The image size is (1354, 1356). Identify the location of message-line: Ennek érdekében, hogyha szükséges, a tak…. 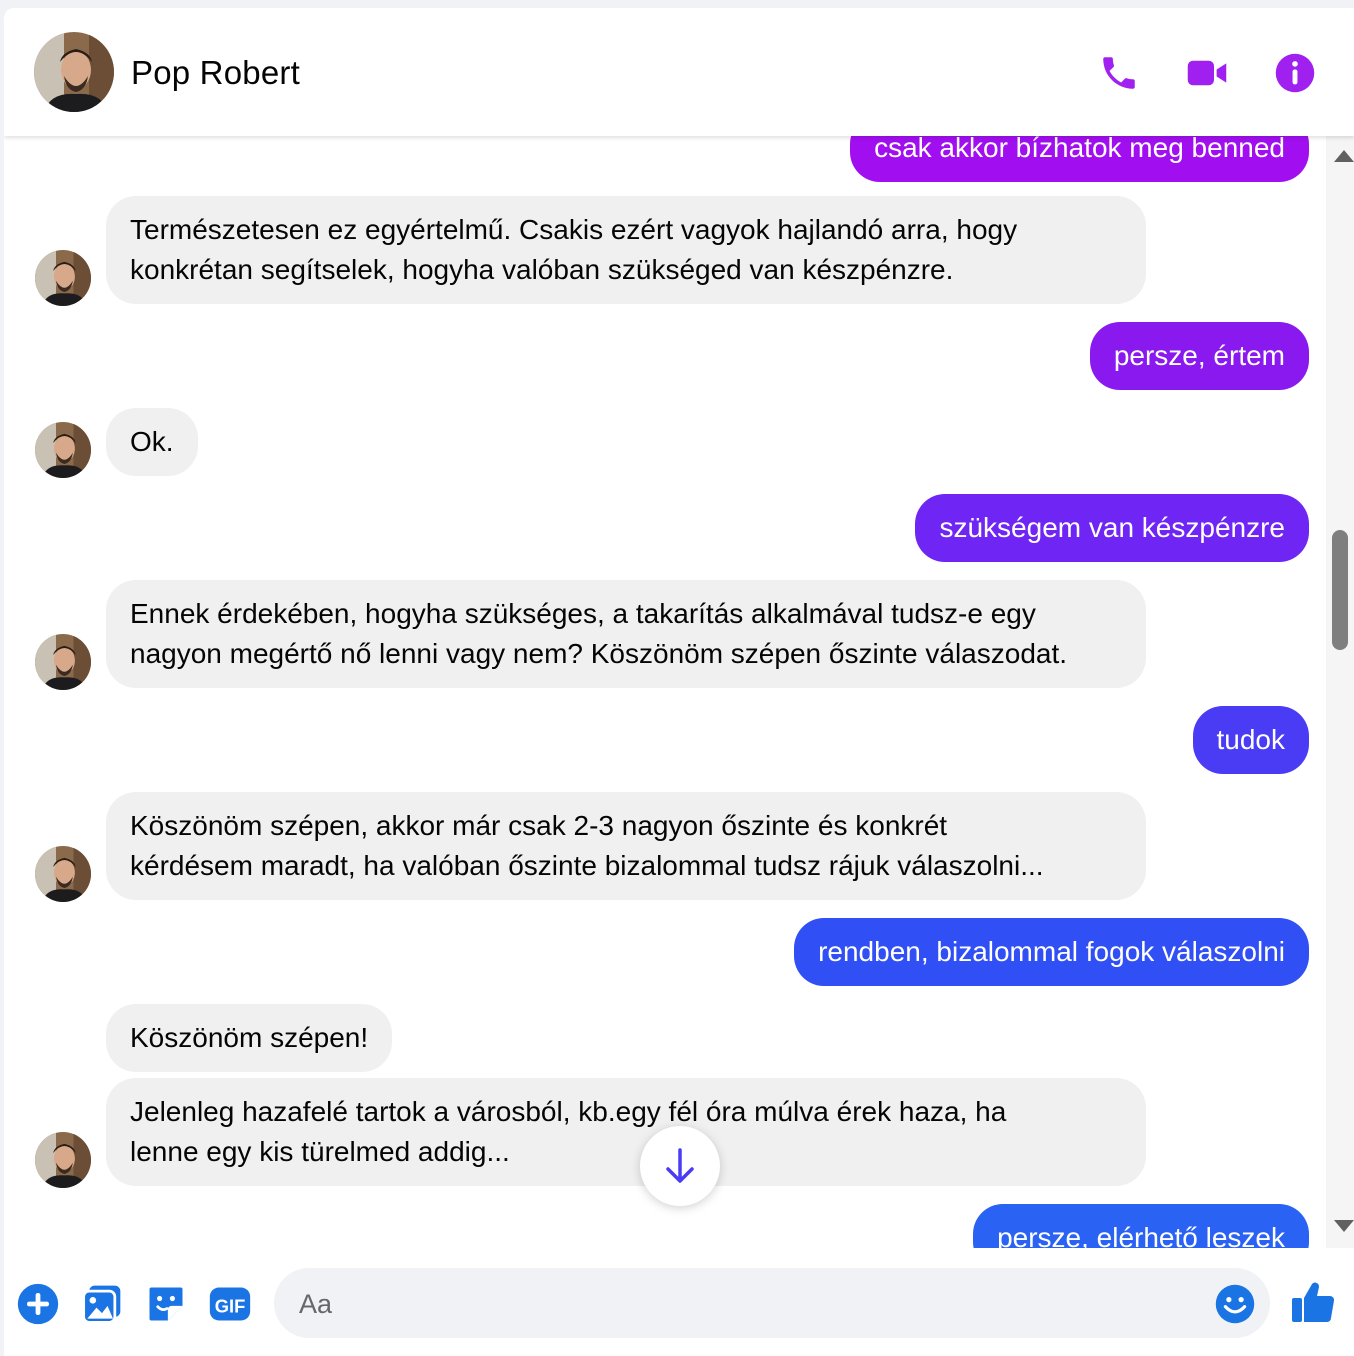
(583, 613).